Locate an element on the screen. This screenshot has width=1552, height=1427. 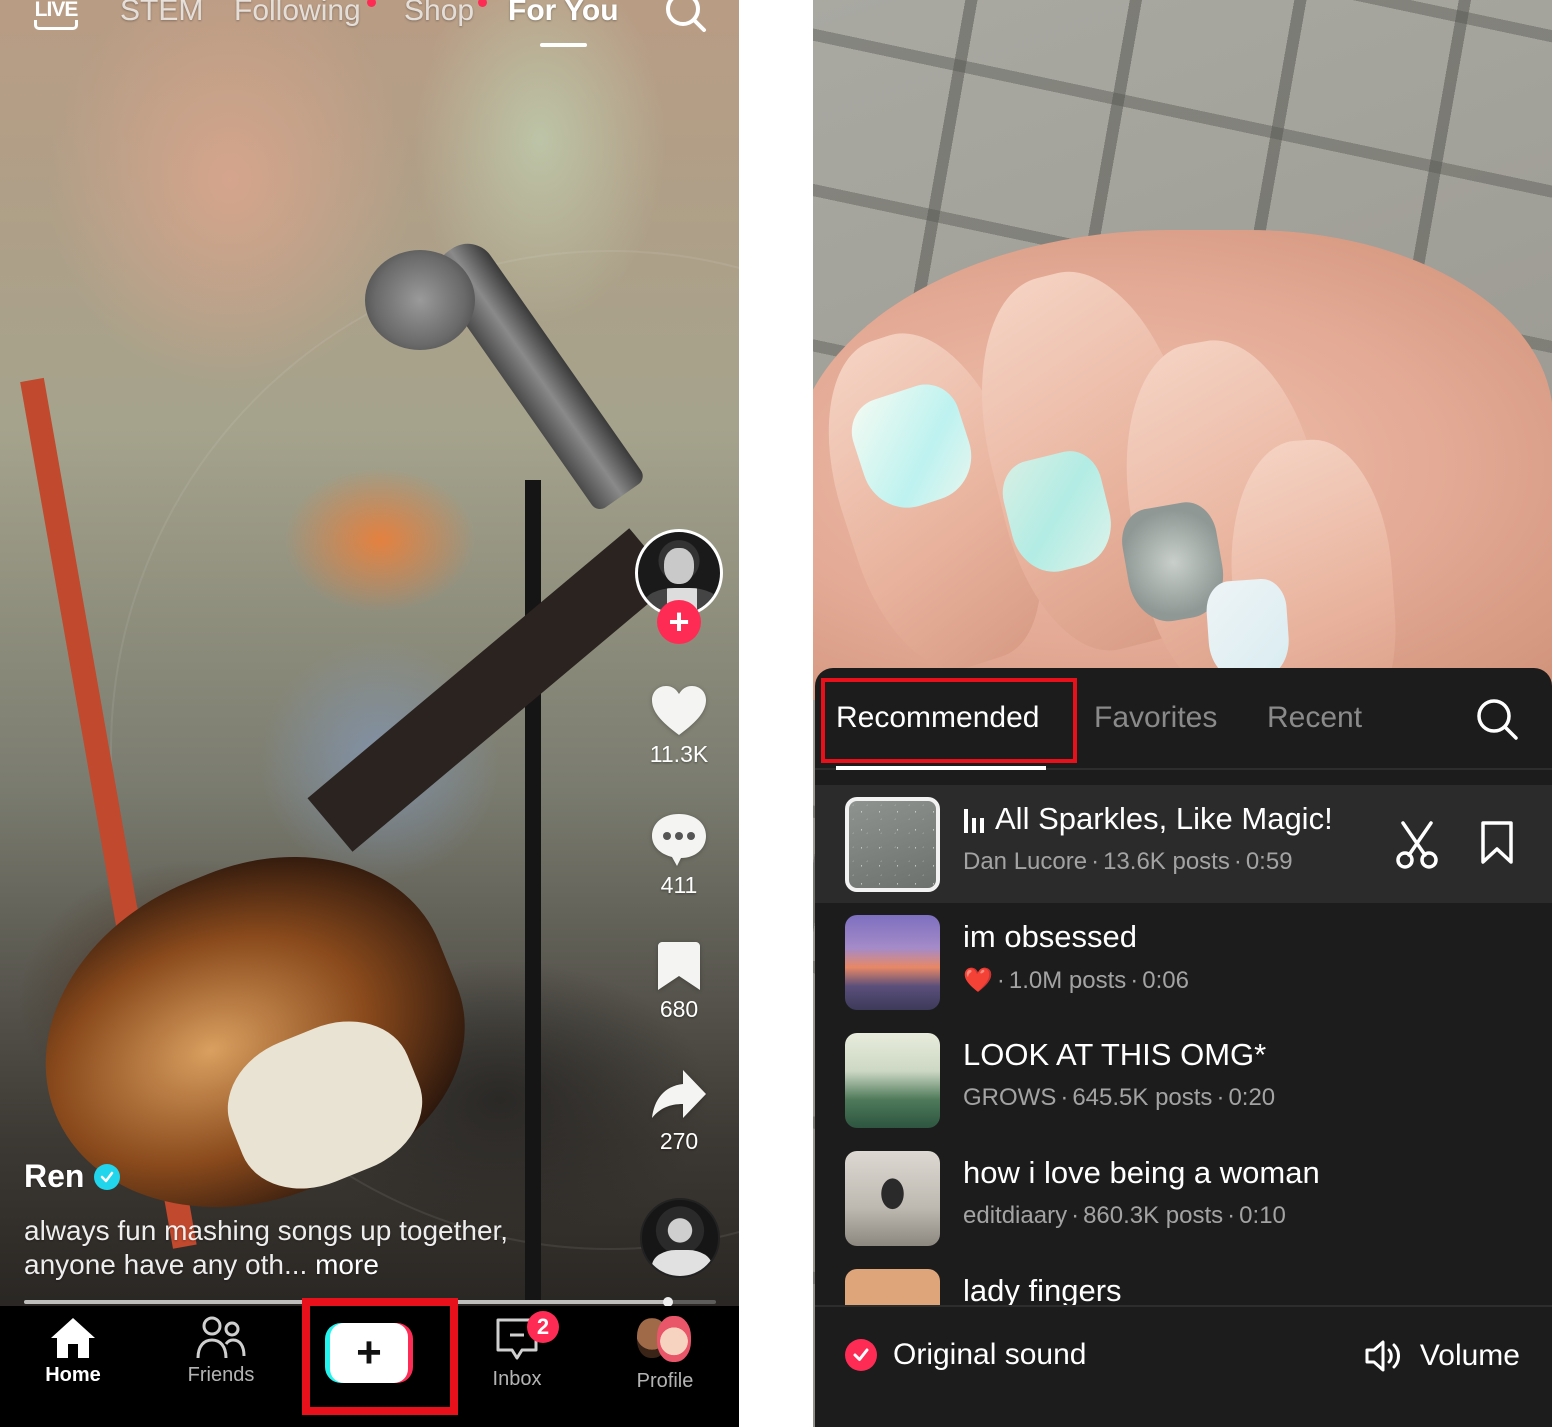
sound-title: im obsessed is located at coordinates (1050, 936).